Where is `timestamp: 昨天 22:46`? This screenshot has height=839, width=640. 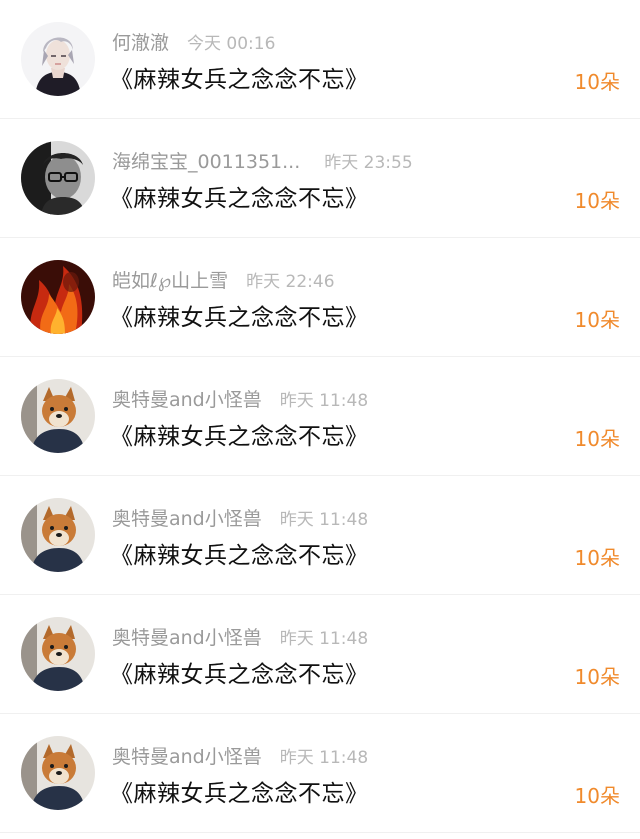
timestamp: 昨天 22:46 is located at coordinates (290, 282).